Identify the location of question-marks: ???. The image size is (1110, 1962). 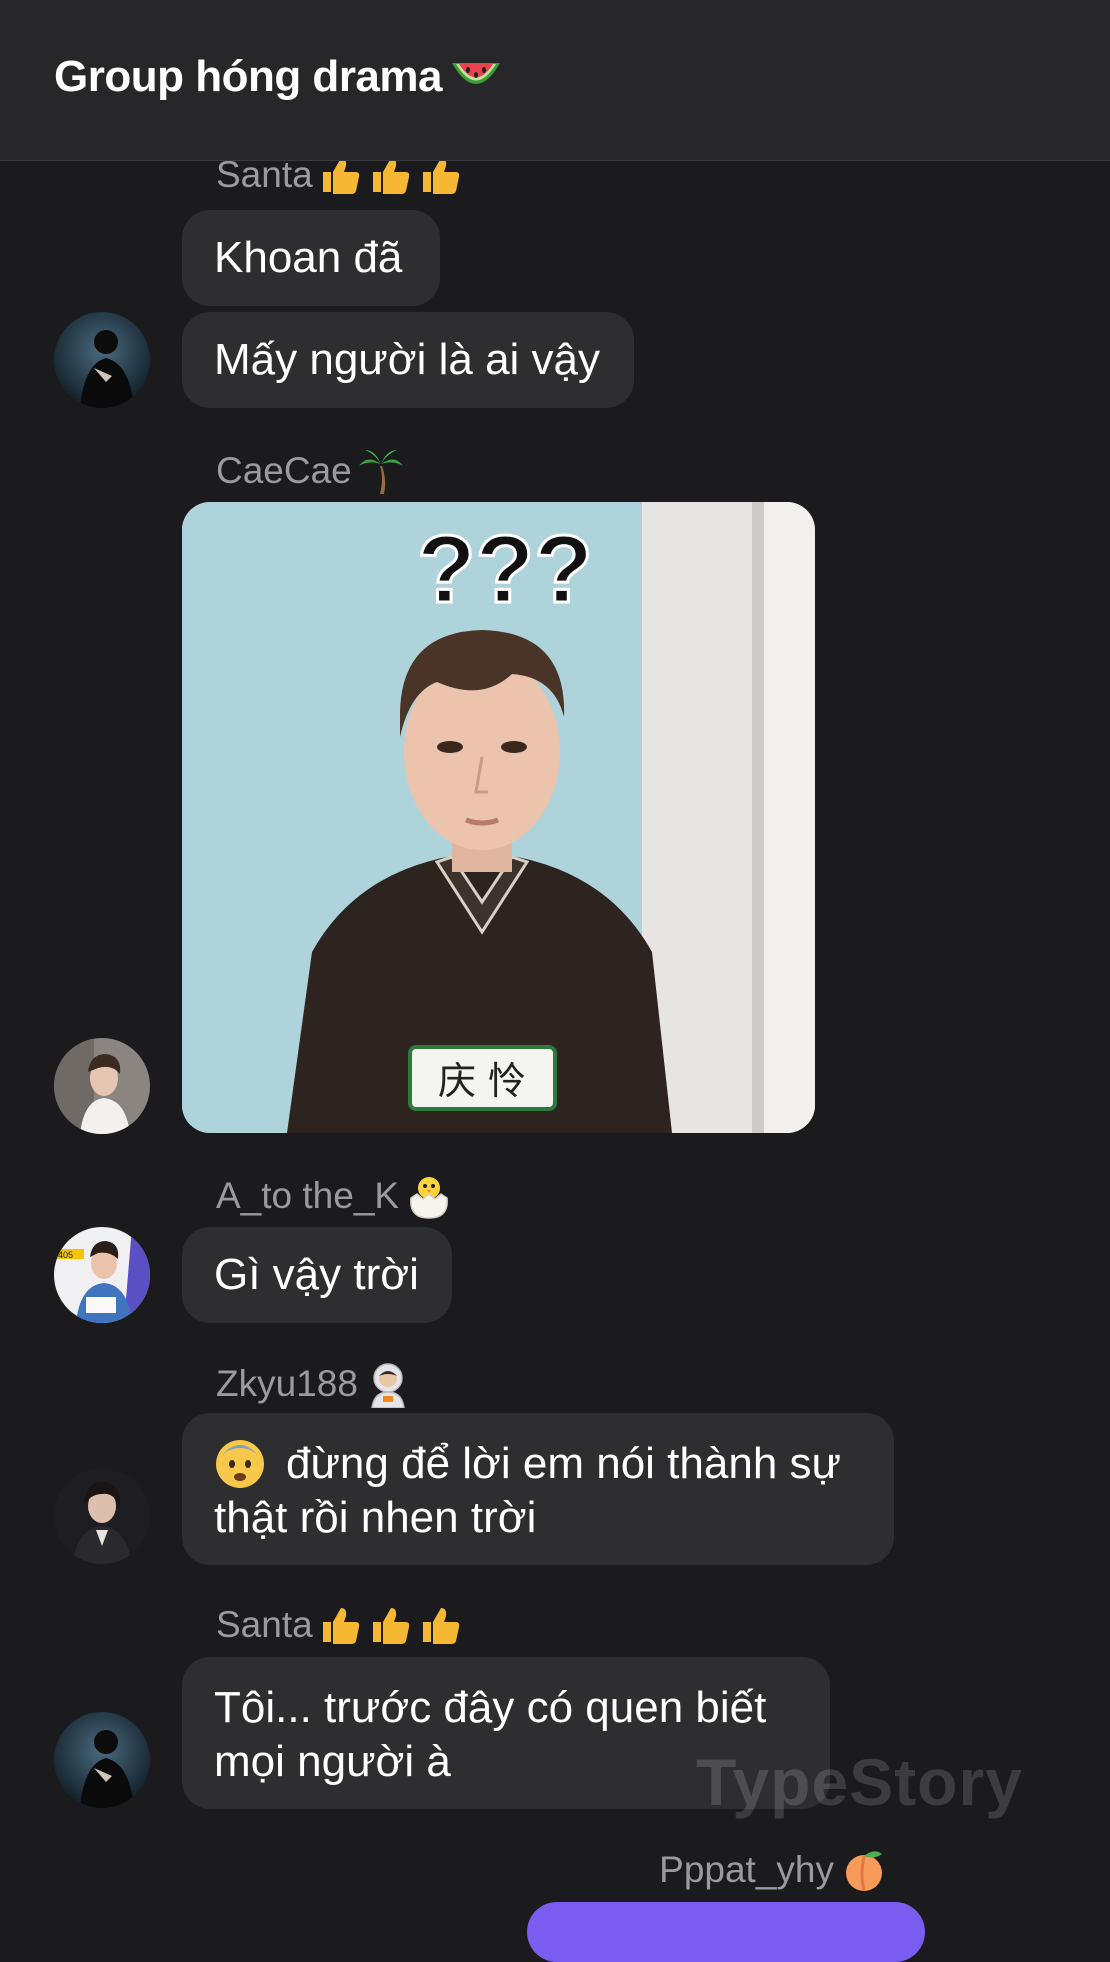
(505, 569).